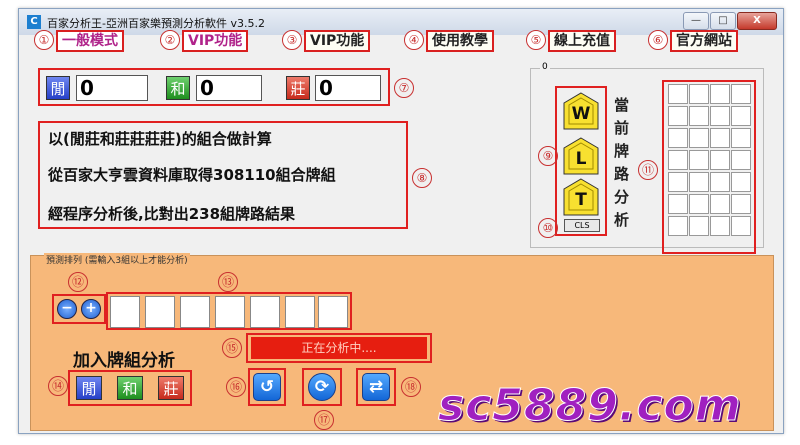 The height and width of the screenshot is (445, 800). What do you see at coordinates (90, 41) in the screenshot?
I see `tab-label: 一般模式` at bounding box center [90, 41].